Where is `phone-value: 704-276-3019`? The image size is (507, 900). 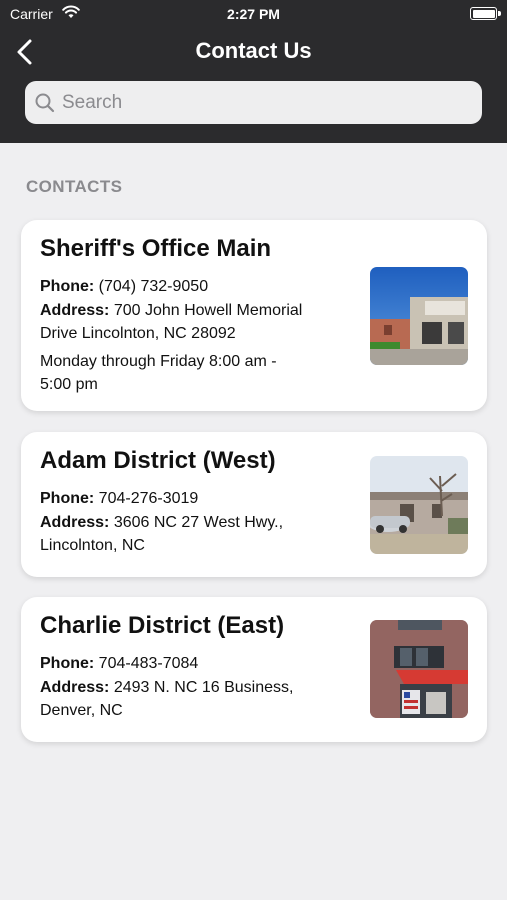
phone-value: 704-276-3019 is located at coordinates (148, 498).